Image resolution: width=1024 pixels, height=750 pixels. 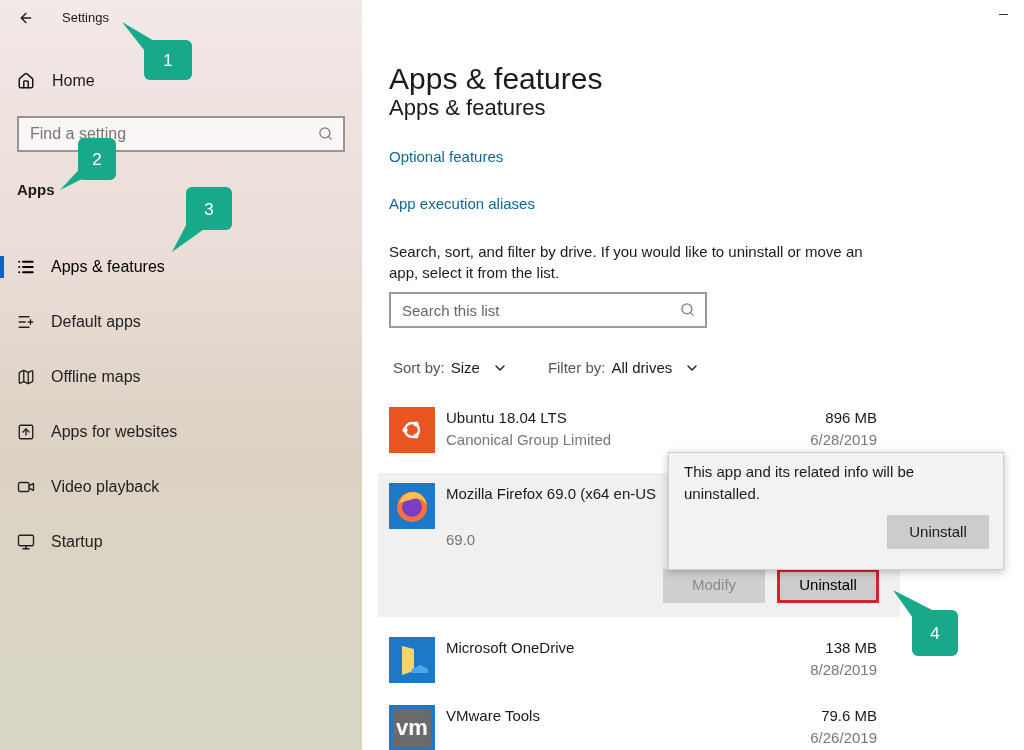 What do you see at coordinates (446, 157) in the screenshot?
I see `settings-link: Optional features` at bounding box center [446, 157].